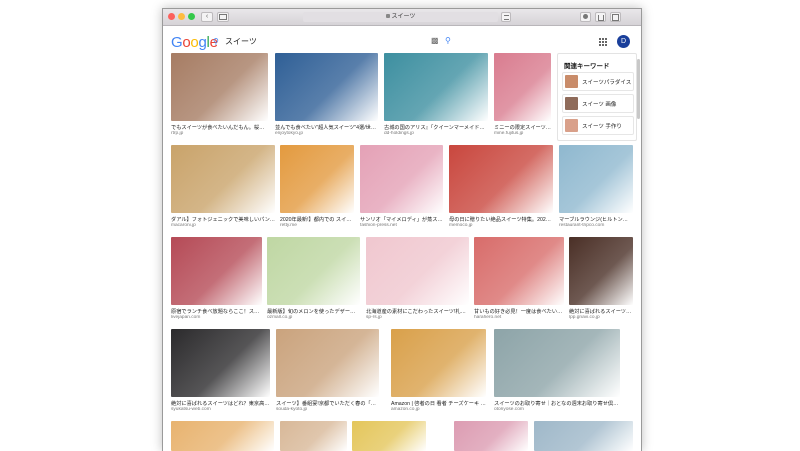 This screenshot has width=800, height=451. I want to click on result-source: harahero.net, so click(488, 317).